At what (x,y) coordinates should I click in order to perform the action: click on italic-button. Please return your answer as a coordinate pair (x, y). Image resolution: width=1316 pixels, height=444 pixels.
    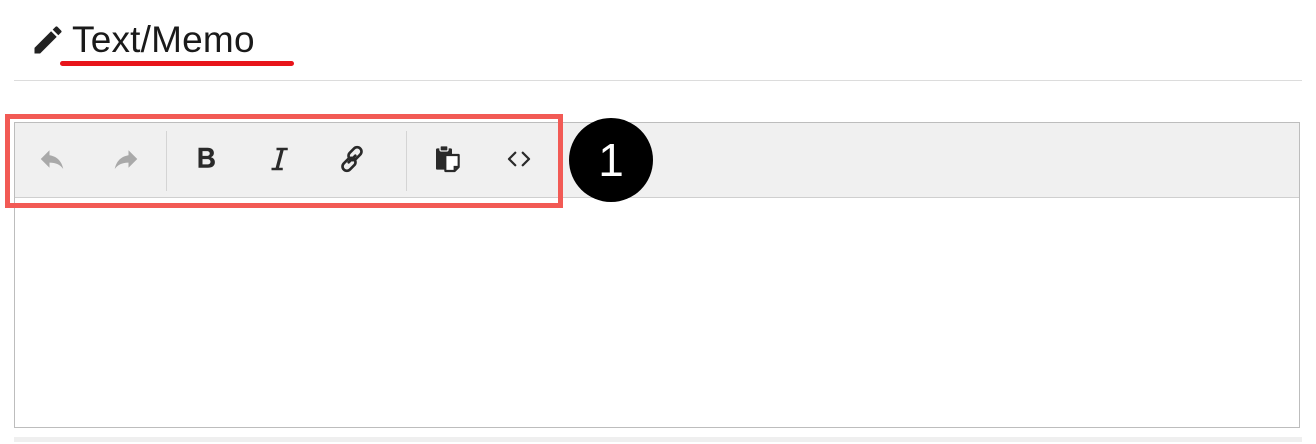
    Looking at the image, I should click on (279, 161).